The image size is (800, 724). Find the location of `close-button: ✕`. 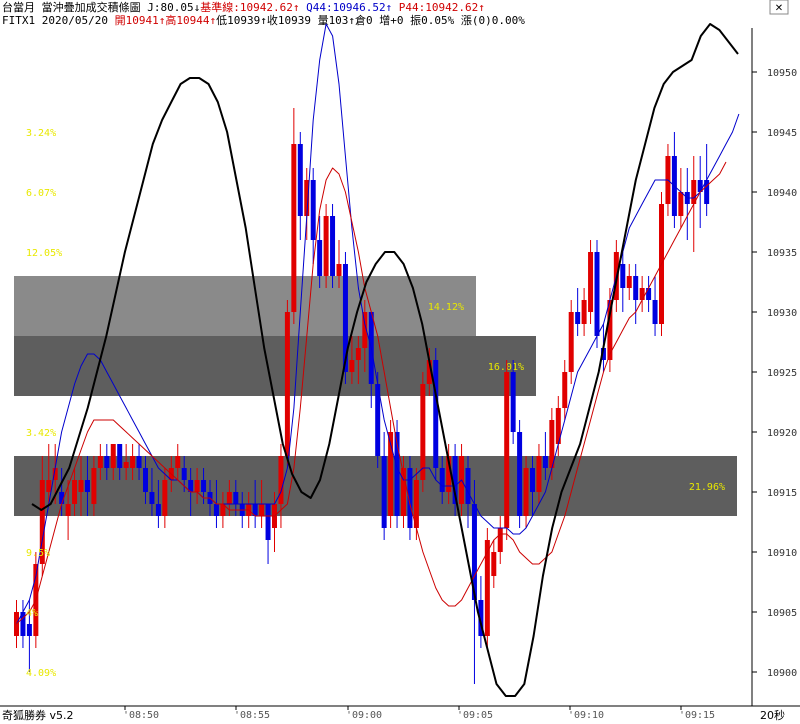

close-button: ✕ is located at coordinates (779, 7).